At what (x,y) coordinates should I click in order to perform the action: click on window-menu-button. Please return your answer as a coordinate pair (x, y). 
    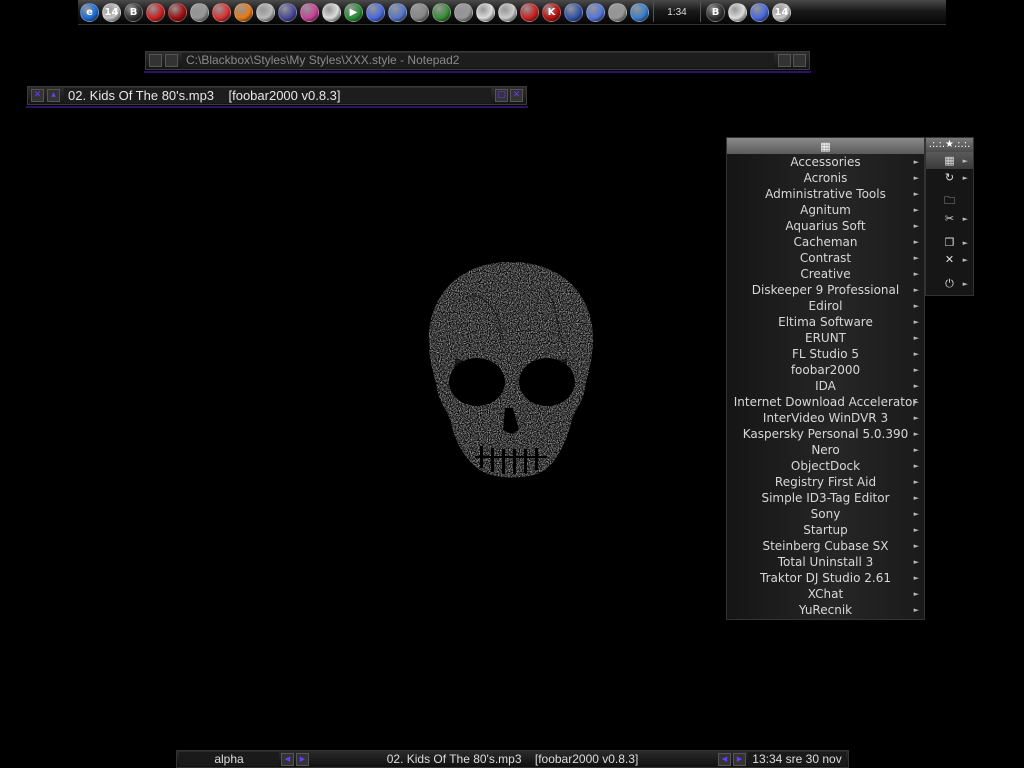
    Looking at the image, I should click on (155, 60).